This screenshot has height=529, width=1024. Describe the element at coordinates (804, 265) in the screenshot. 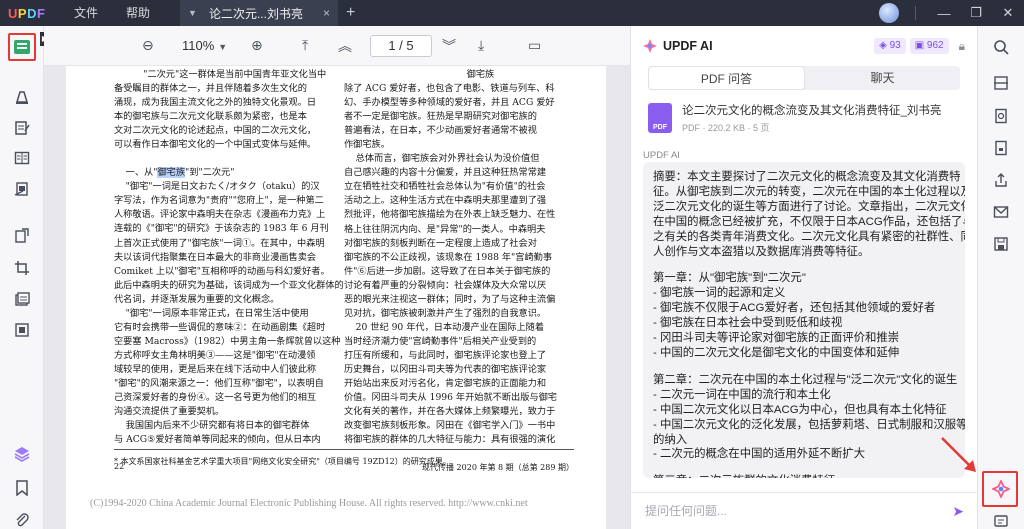

I see `ai-response-line` at that location.